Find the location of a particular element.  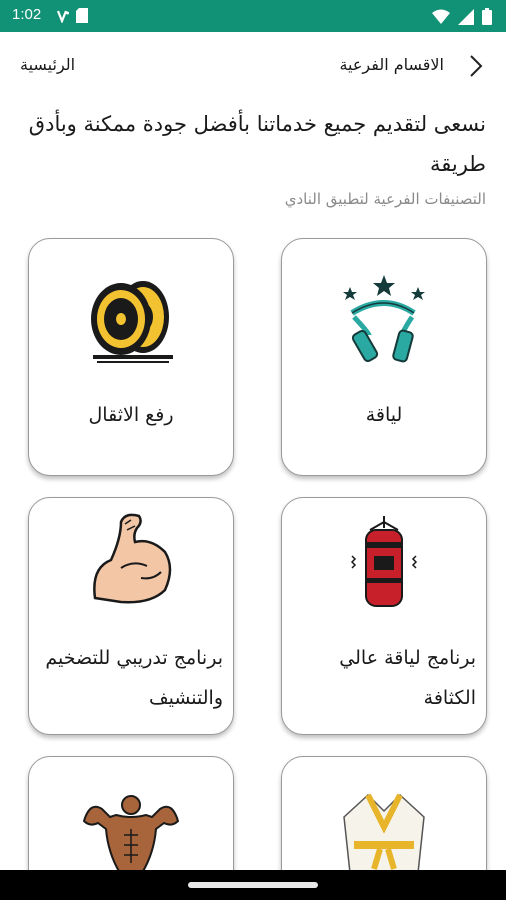

martial-arts-uniform-icon is located at coordinates (384, 833).